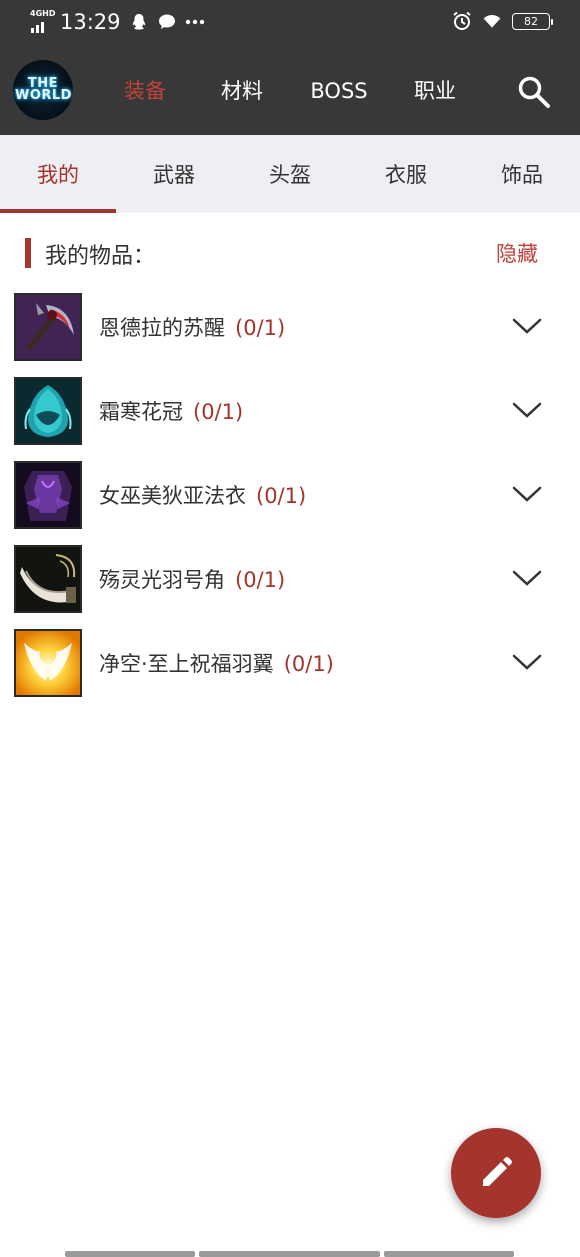  Describe the element at coordinates (339, 91) in the screenshot. I see `nav-boss: BOSS` at that location.